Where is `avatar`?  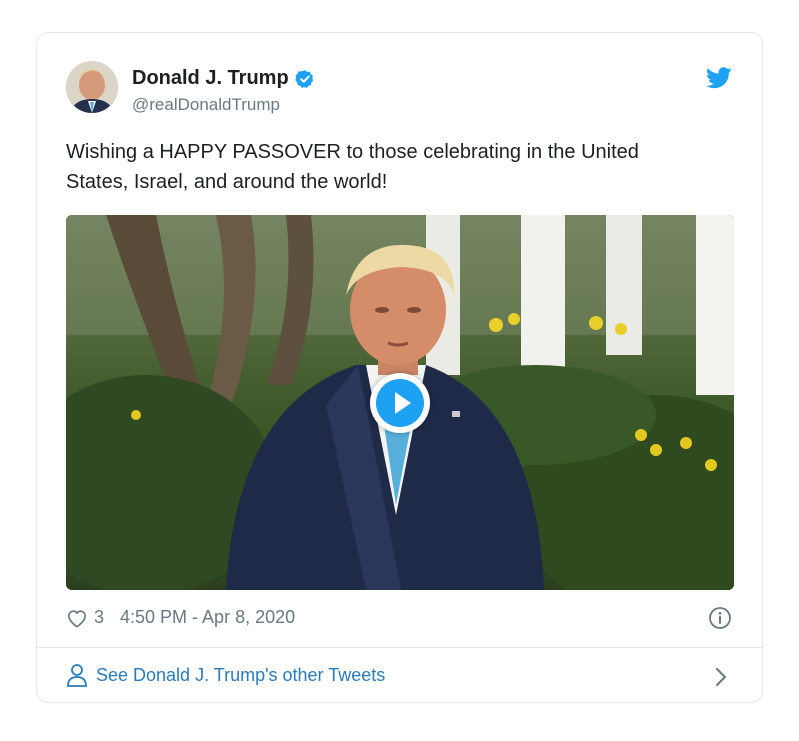
avatar is located at coordinates (92, 87).